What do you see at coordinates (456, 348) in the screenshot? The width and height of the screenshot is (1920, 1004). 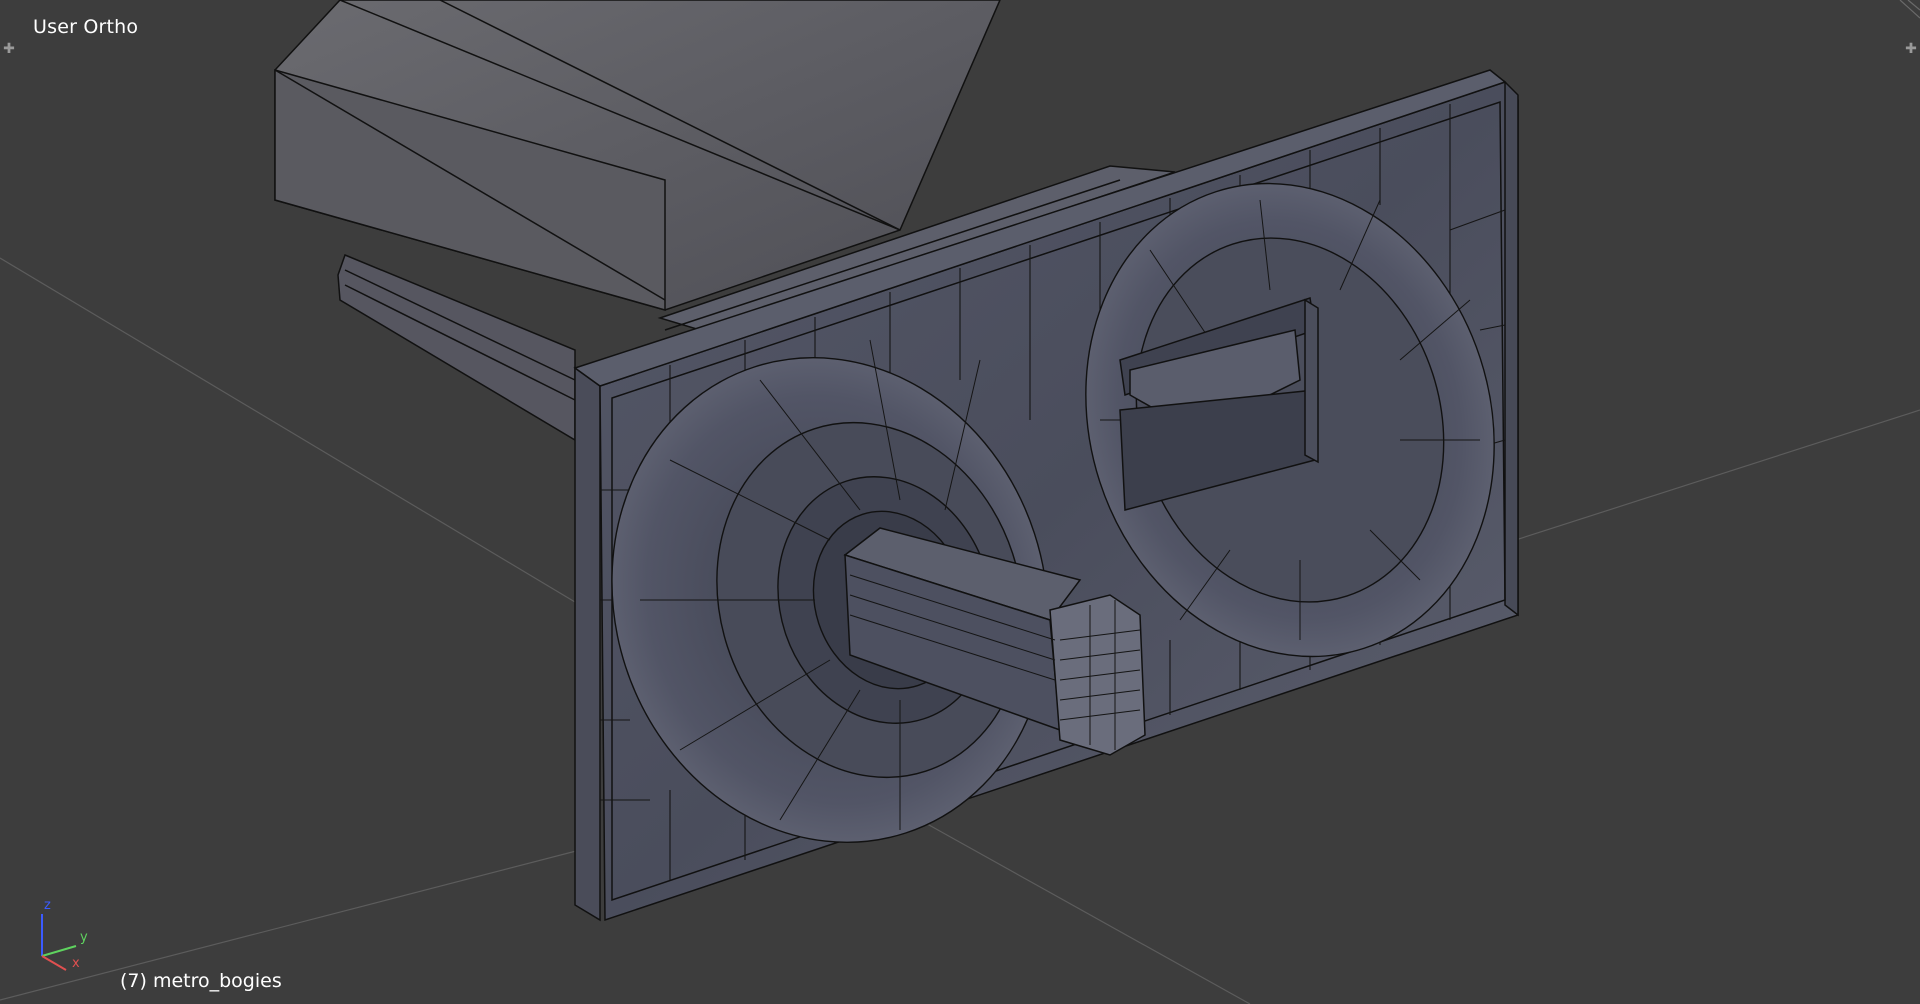 I see `lower-rod` at bounding box center [456, 348].